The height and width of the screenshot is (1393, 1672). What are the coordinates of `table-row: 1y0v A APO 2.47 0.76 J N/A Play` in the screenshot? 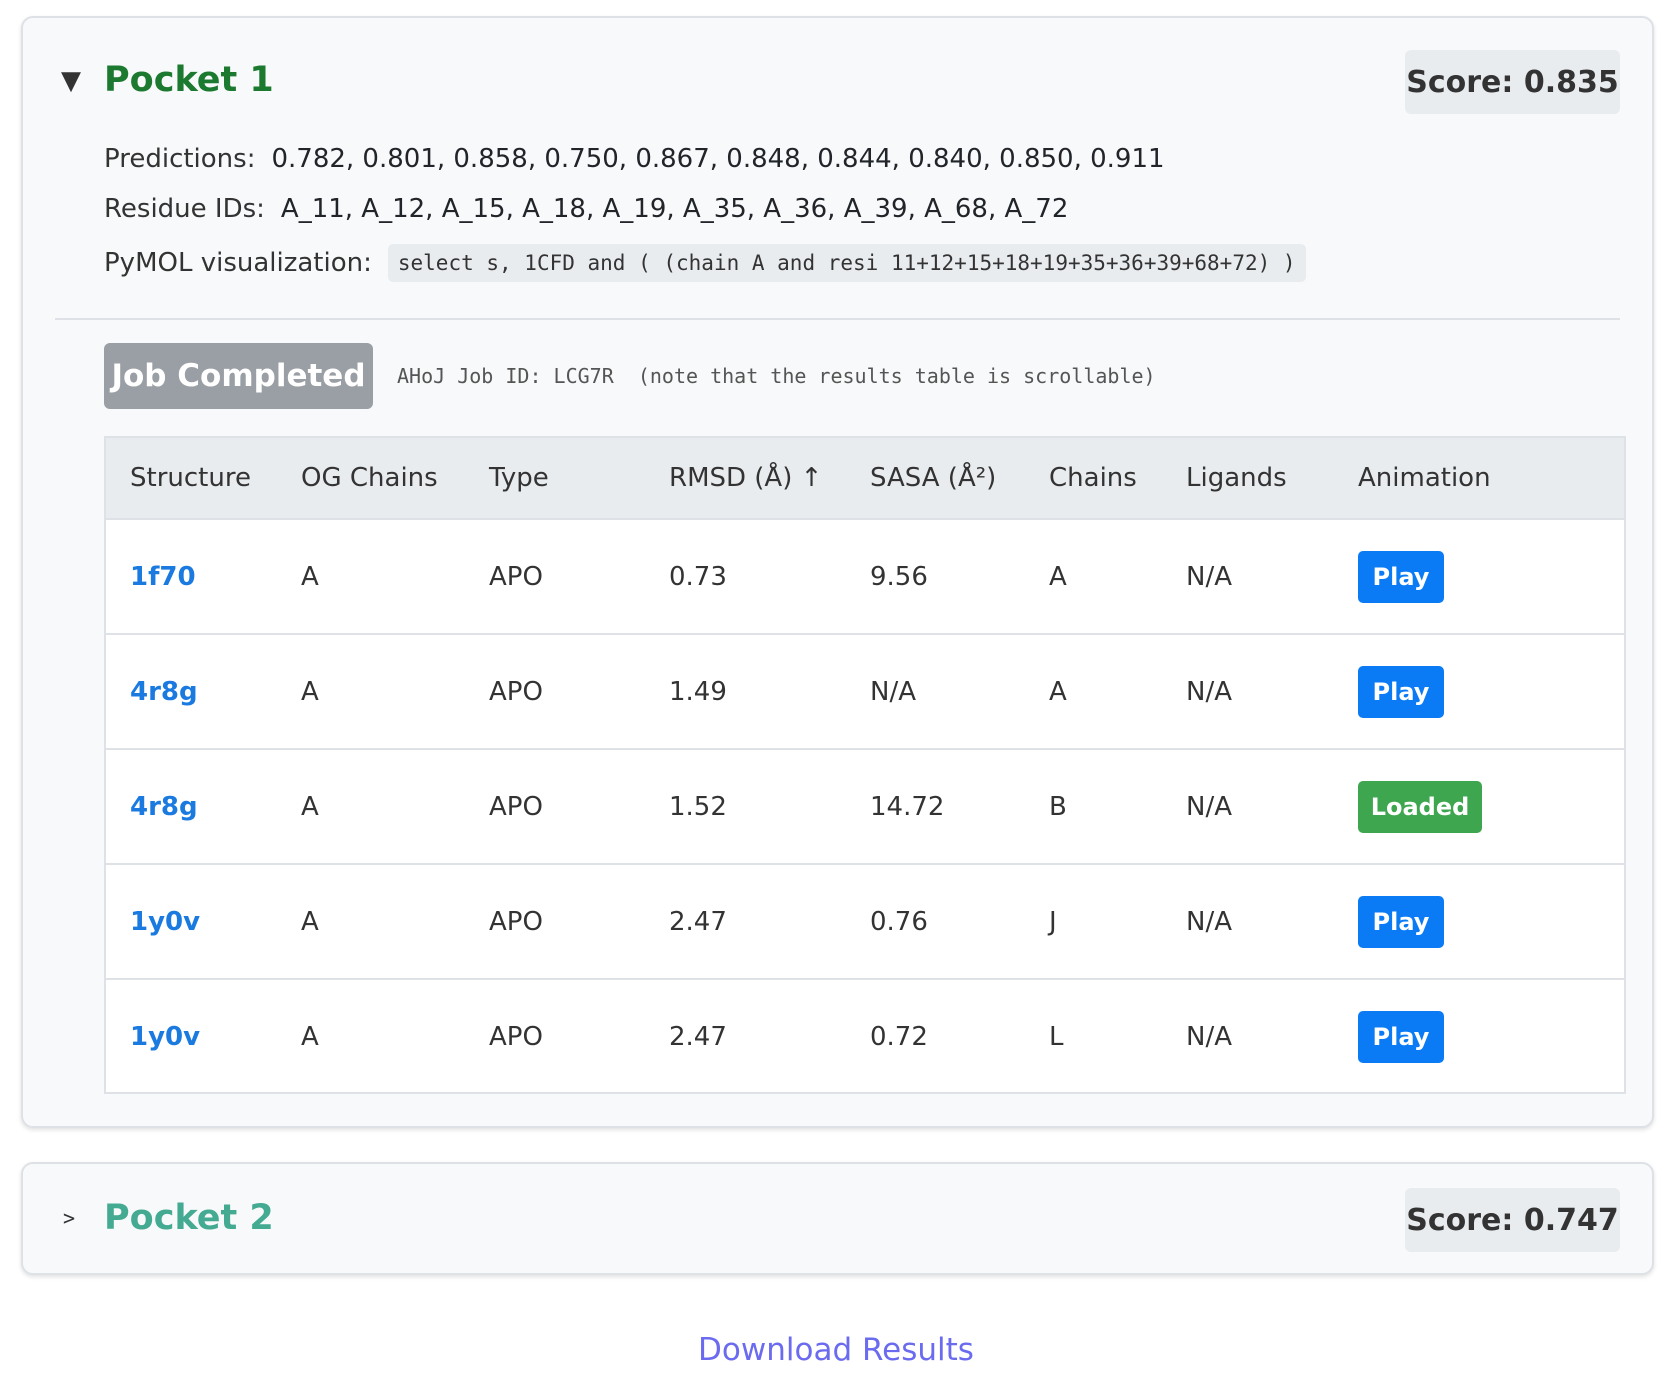 It's located at (865, 922).